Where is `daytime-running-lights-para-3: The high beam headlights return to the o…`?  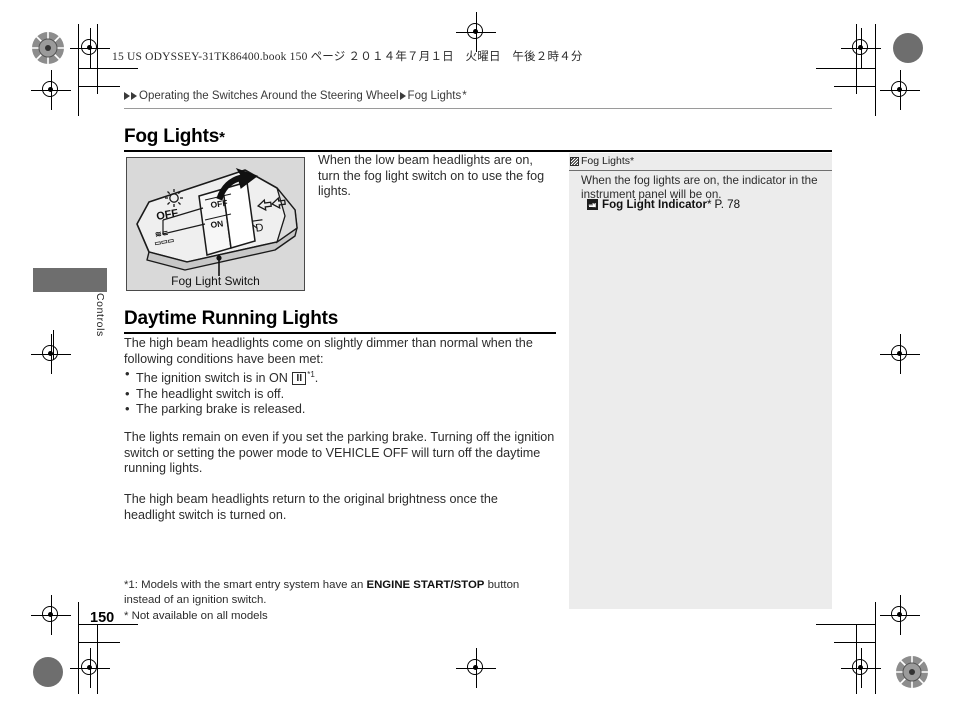 daytime-running-lights-para-3: The high beam headlights return to the o… is located at coordinates (311, 507).